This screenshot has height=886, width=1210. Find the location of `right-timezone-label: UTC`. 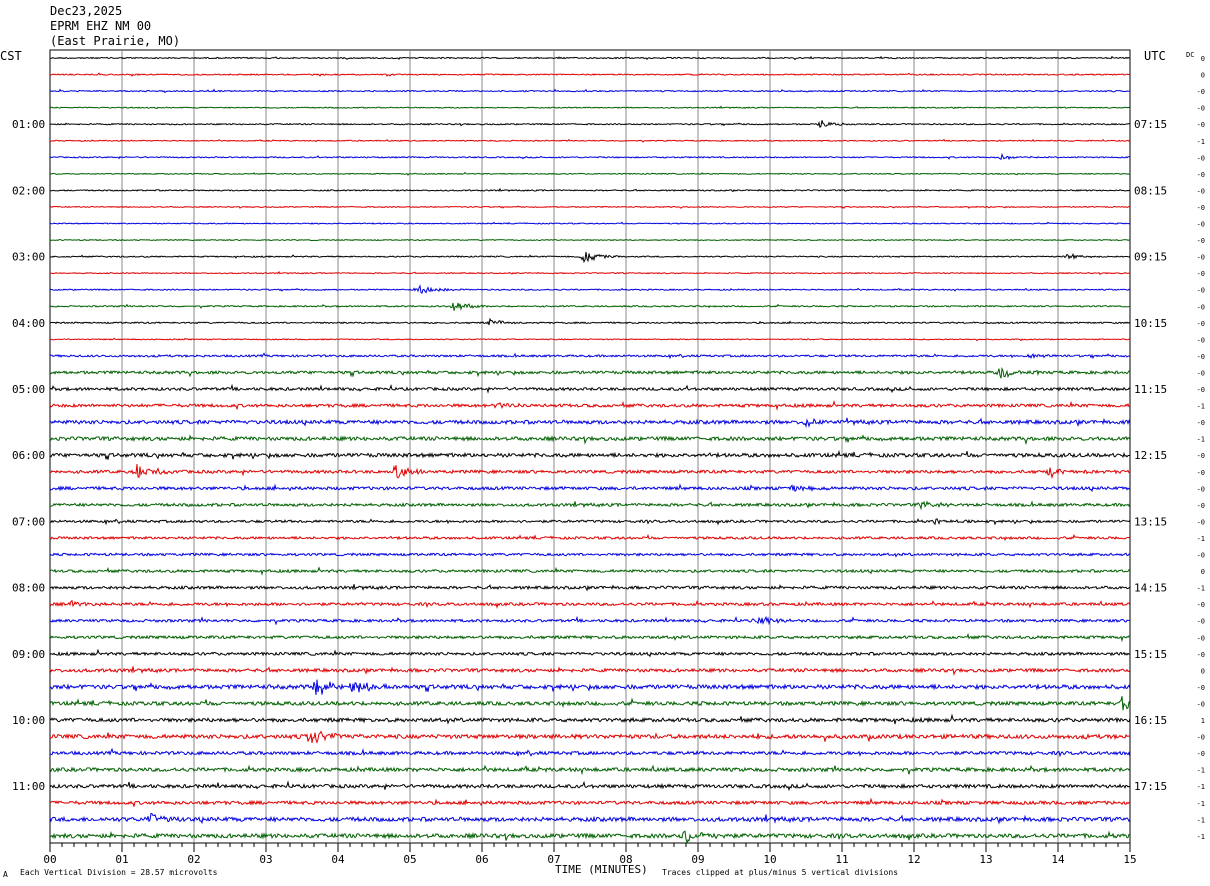

right-timezone-label: UTC is located at coordinates (1155, 56).